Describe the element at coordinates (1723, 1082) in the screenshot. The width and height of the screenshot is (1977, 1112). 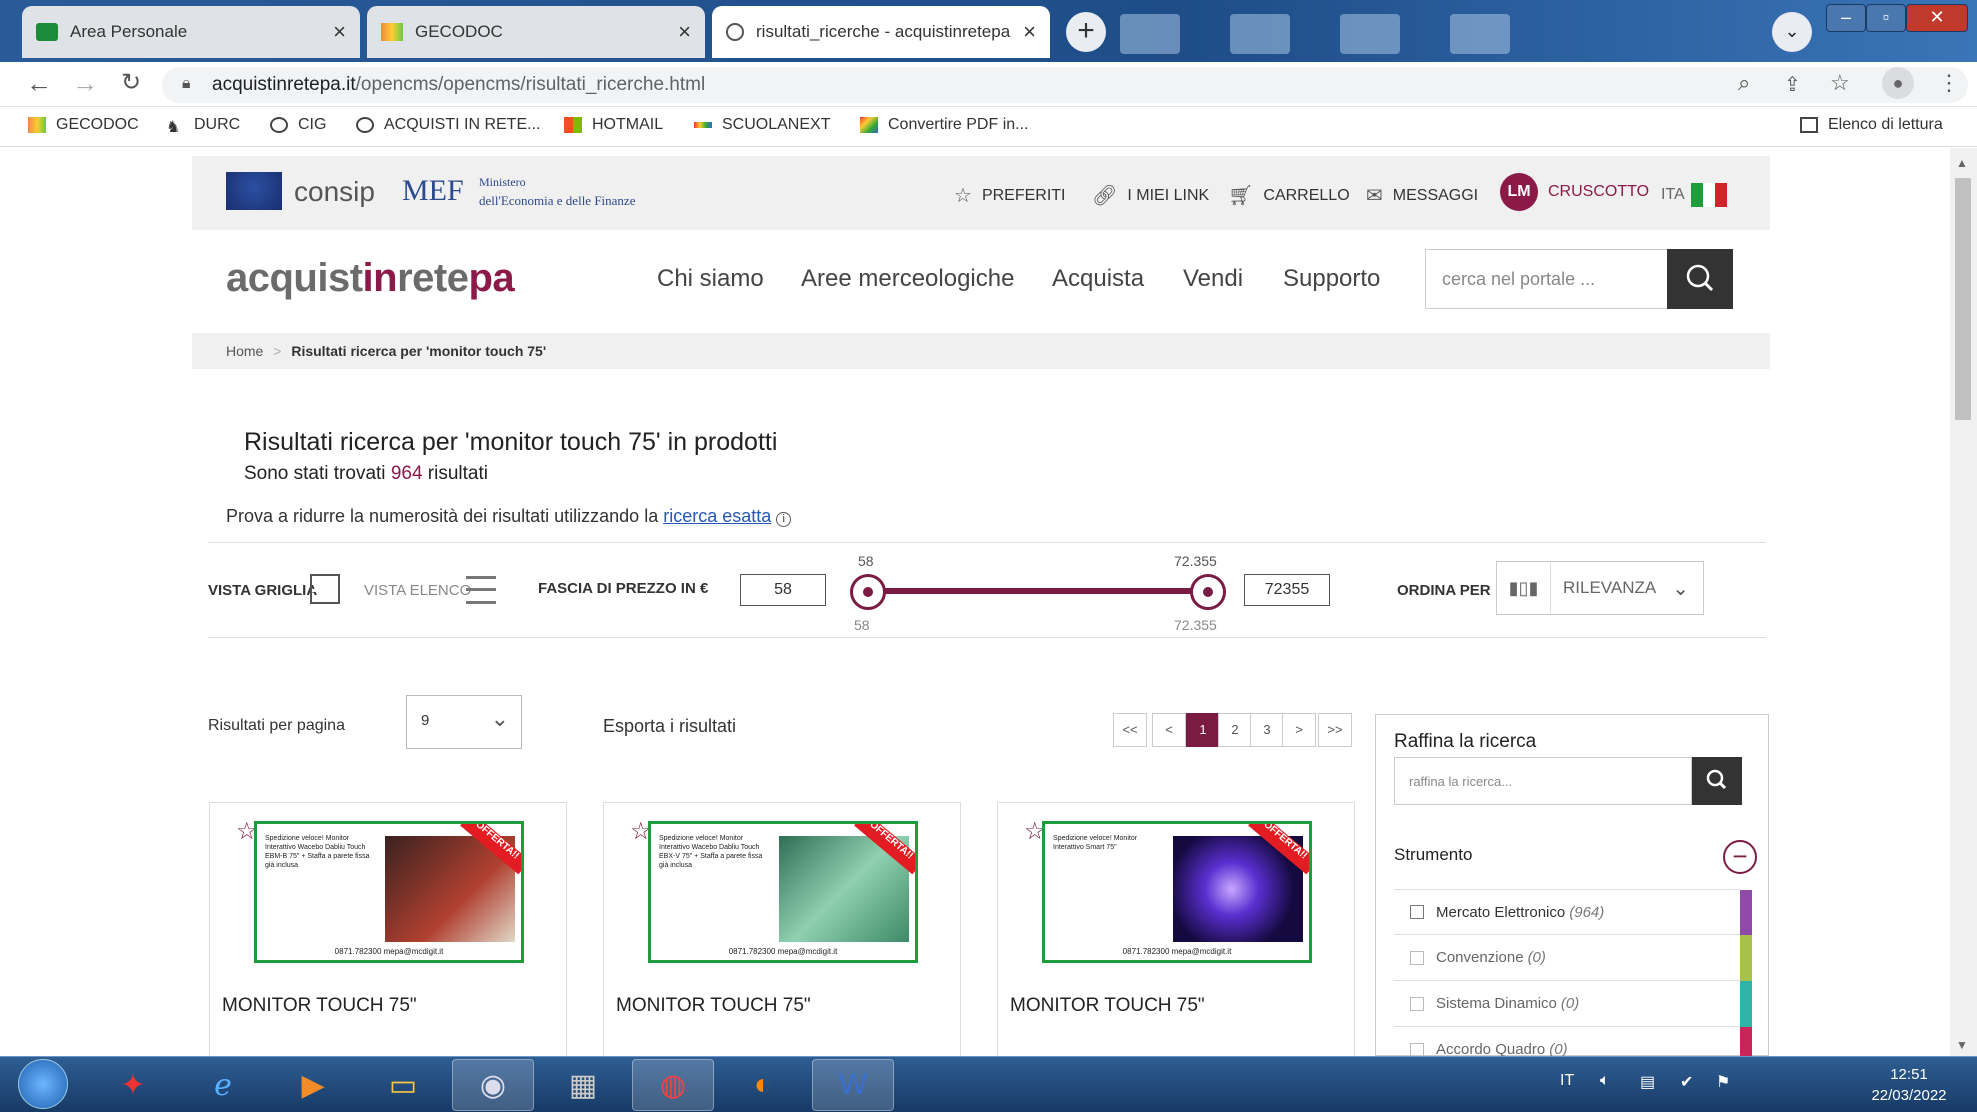
I see `action-center-flag-icon: ⚑` at that location.